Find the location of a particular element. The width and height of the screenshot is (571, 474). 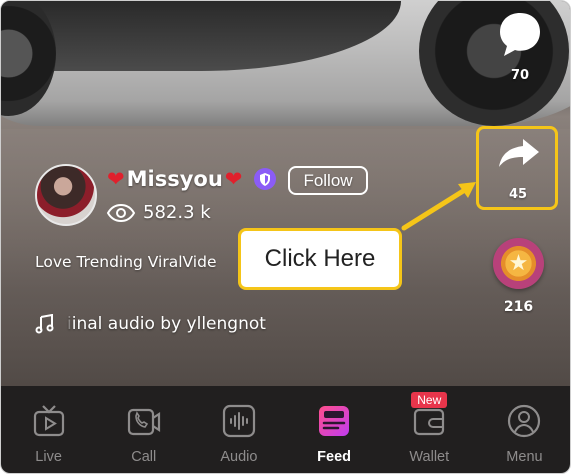

view-count-text: 582.3 k is located at coordinates (177, 212).